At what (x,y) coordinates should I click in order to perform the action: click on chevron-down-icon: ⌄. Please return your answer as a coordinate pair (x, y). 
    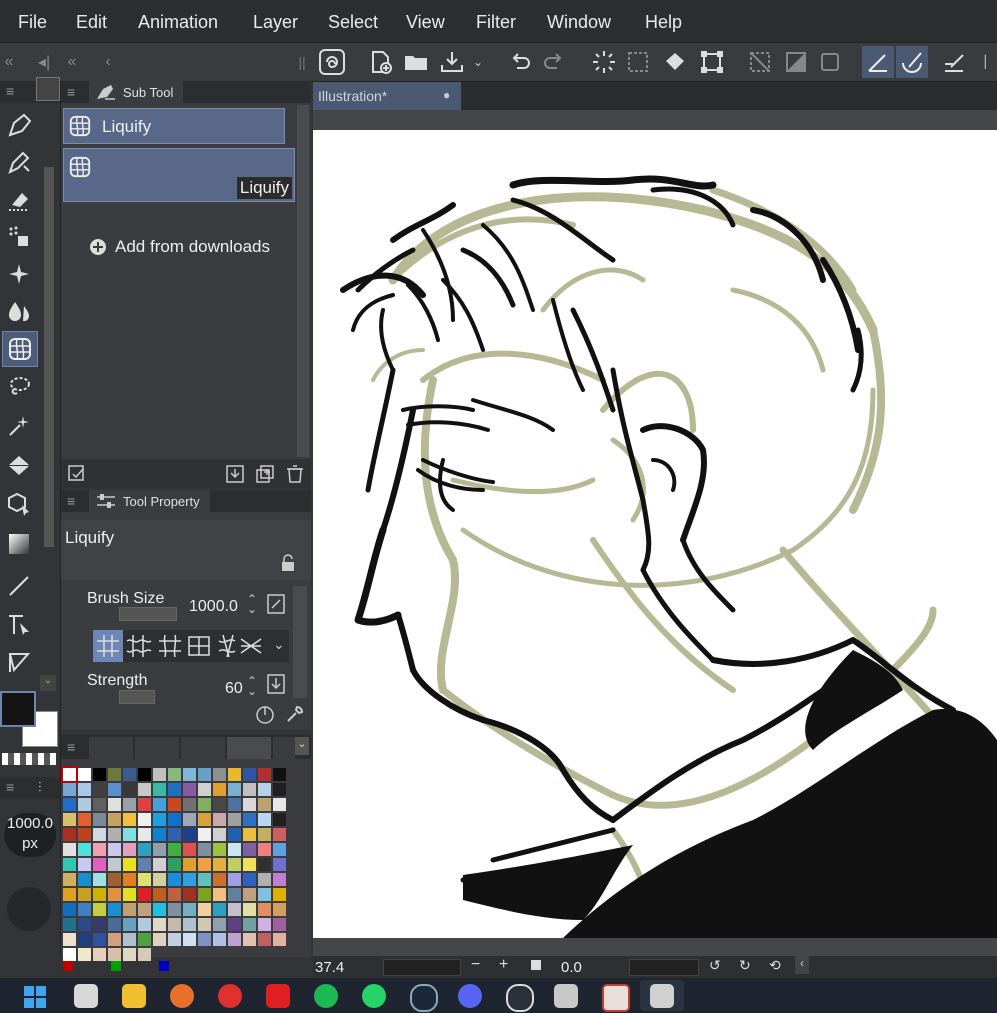
    Looking at the image, I should click on (279, 644).